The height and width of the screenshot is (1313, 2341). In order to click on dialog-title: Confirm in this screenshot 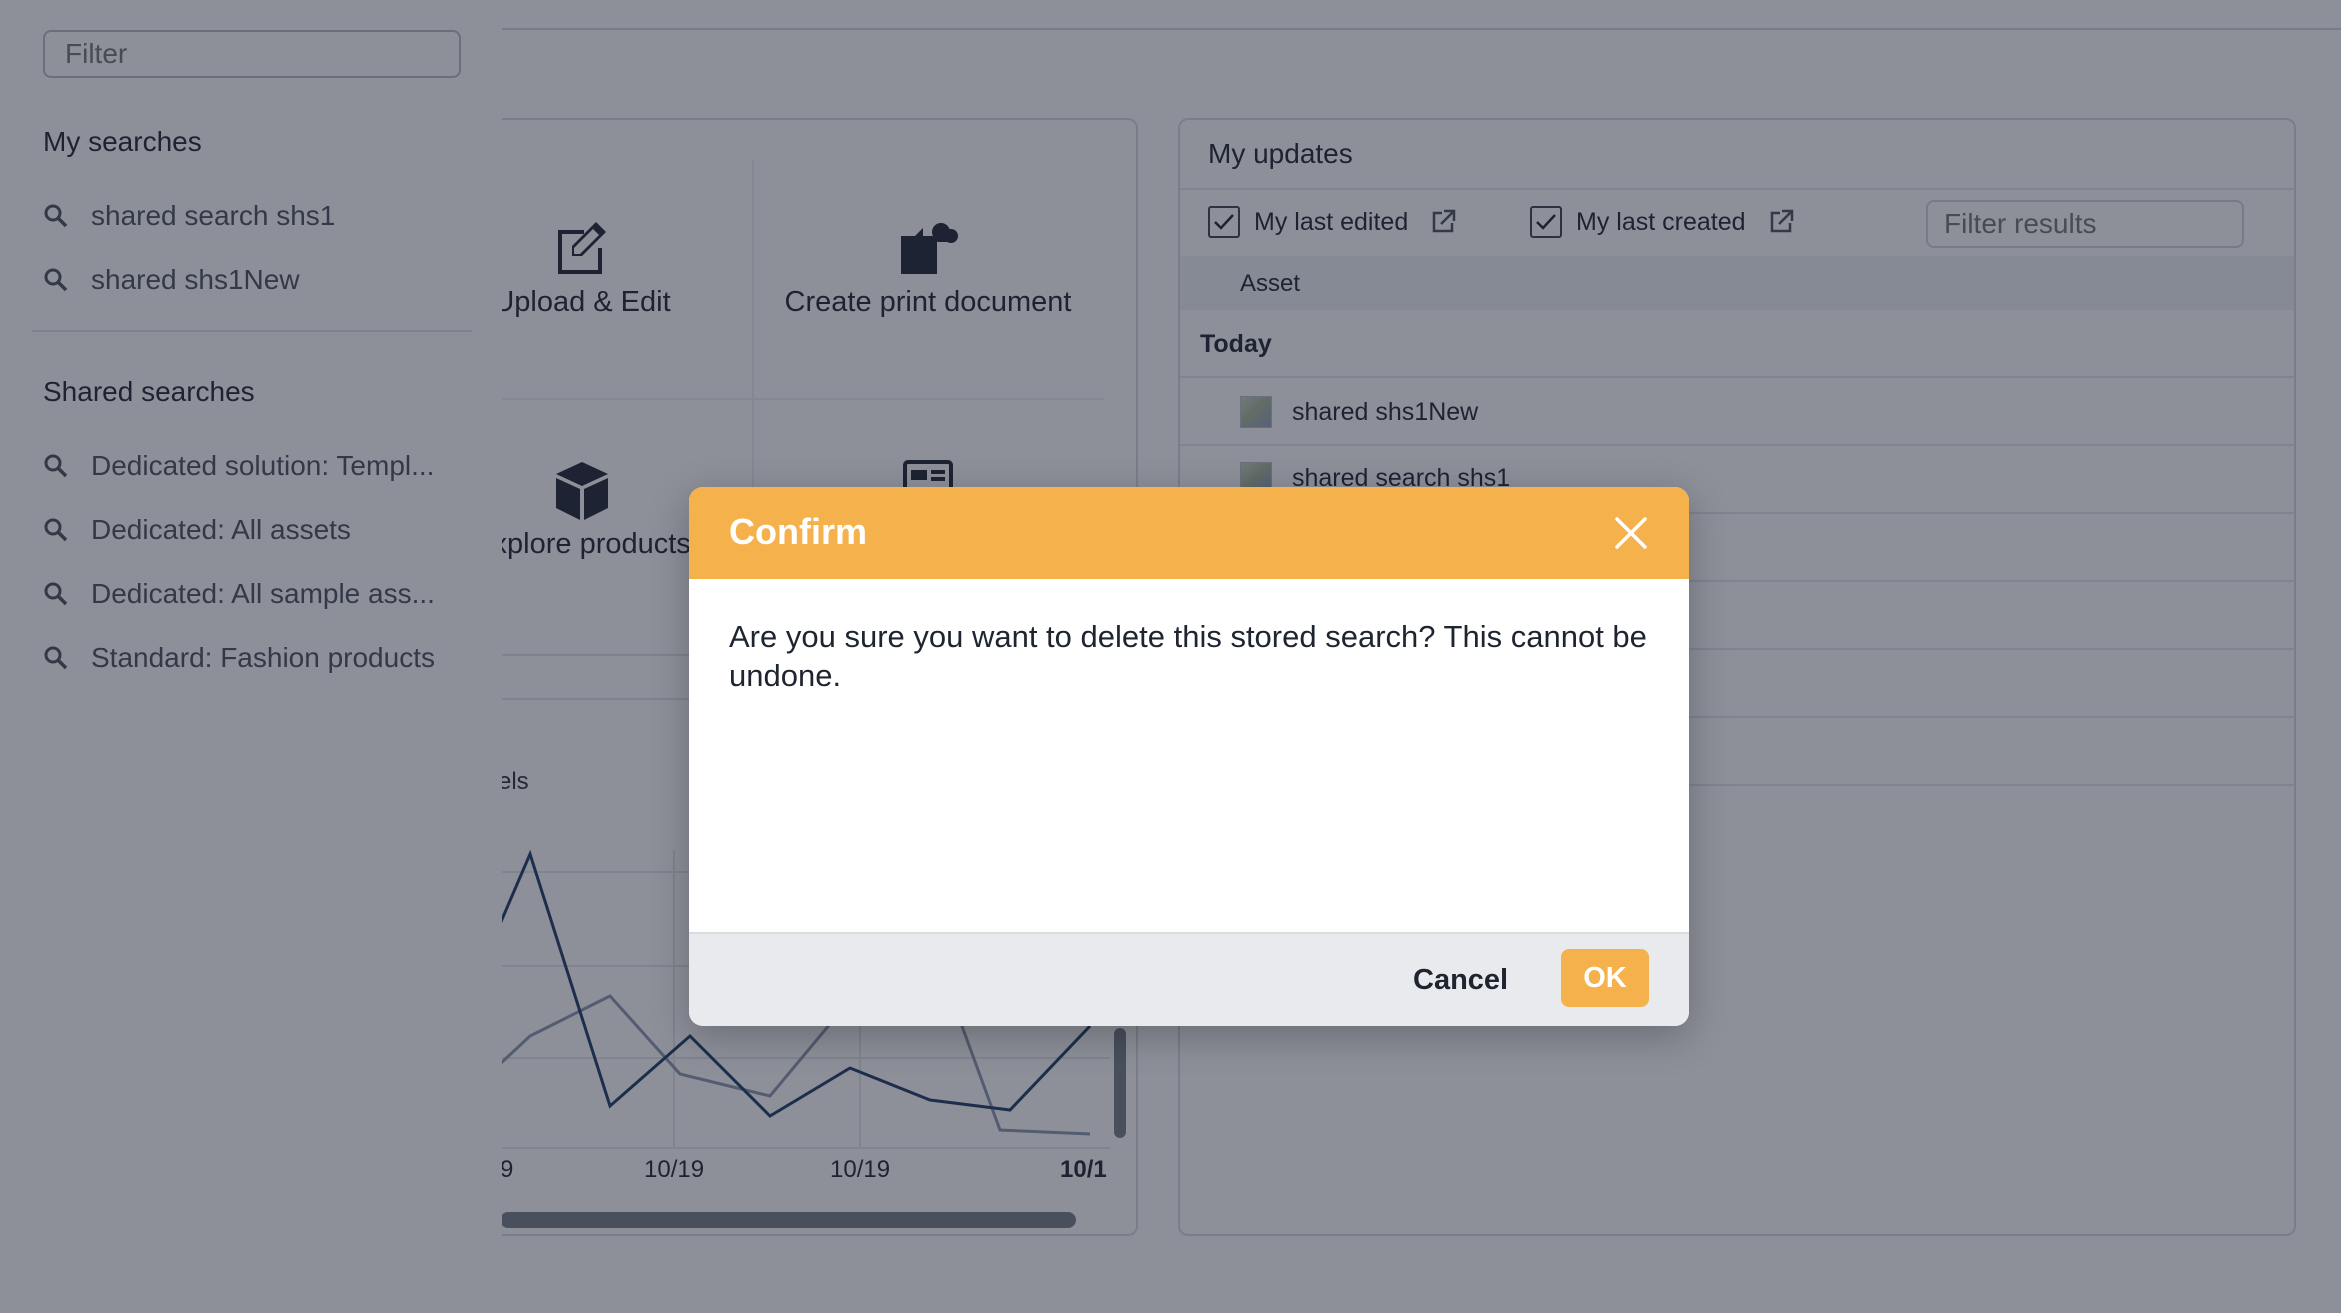, I will do `click(798, 531)`.